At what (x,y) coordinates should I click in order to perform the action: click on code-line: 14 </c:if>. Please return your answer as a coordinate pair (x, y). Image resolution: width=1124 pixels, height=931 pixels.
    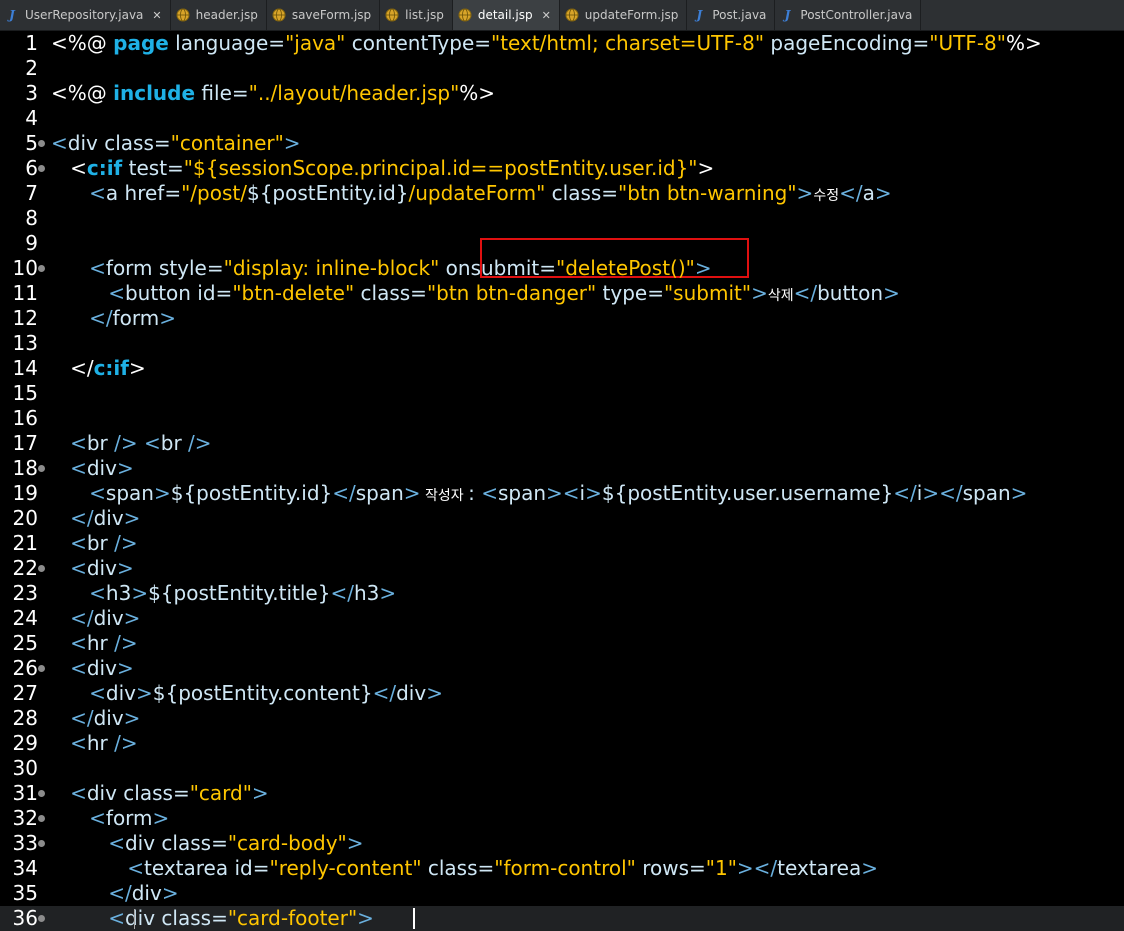
    Looking at the image, I should click on (562, 368).